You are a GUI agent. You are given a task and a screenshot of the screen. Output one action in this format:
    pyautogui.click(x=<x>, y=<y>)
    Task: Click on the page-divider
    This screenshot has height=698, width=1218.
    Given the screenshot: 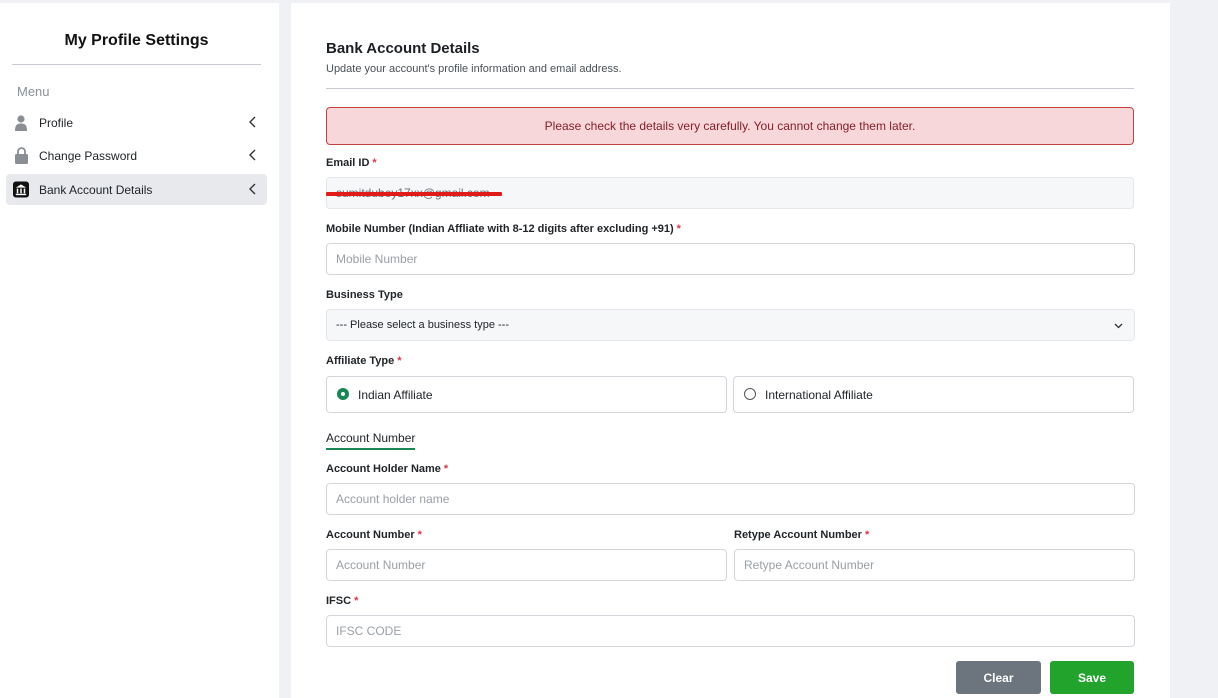 What is the action you would take?
    pyautogui.click(x=730, y=88)
    